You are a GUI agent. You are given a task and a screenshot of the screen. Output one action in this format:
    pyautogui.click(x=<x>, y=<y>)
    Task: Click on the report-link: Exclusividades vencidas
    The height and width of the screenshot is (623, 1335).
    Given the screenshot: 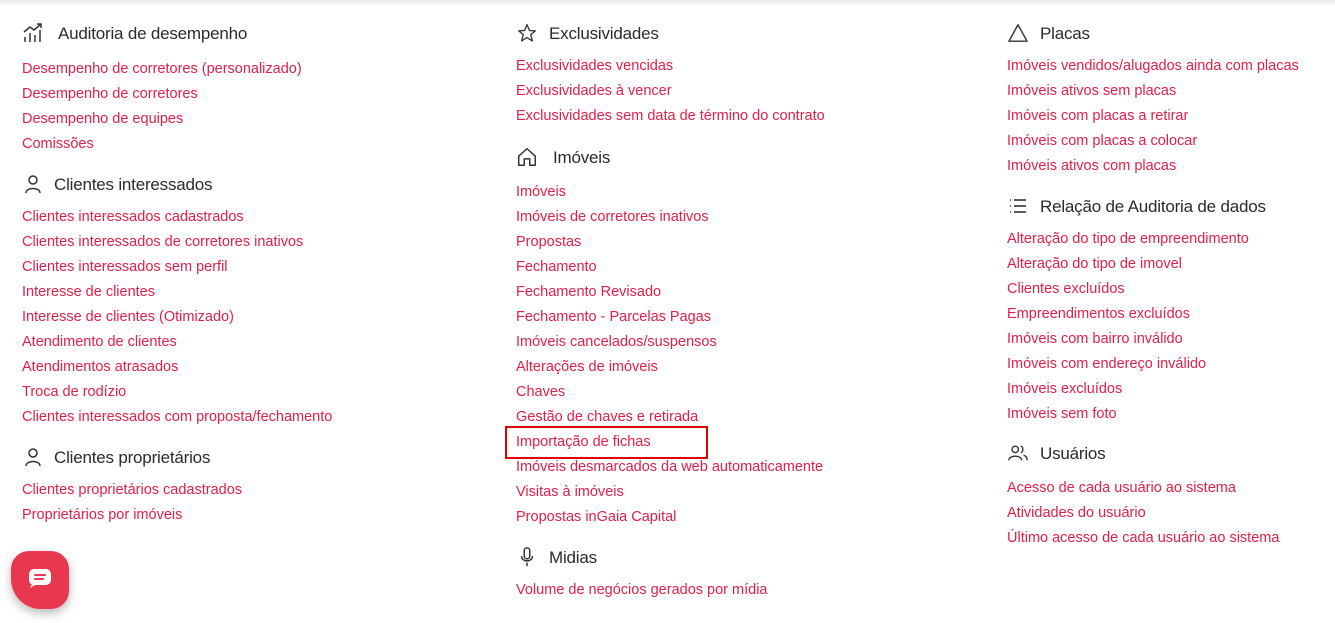 What is the action you would take?
    pyautogui.click(x=670, y=68)
    